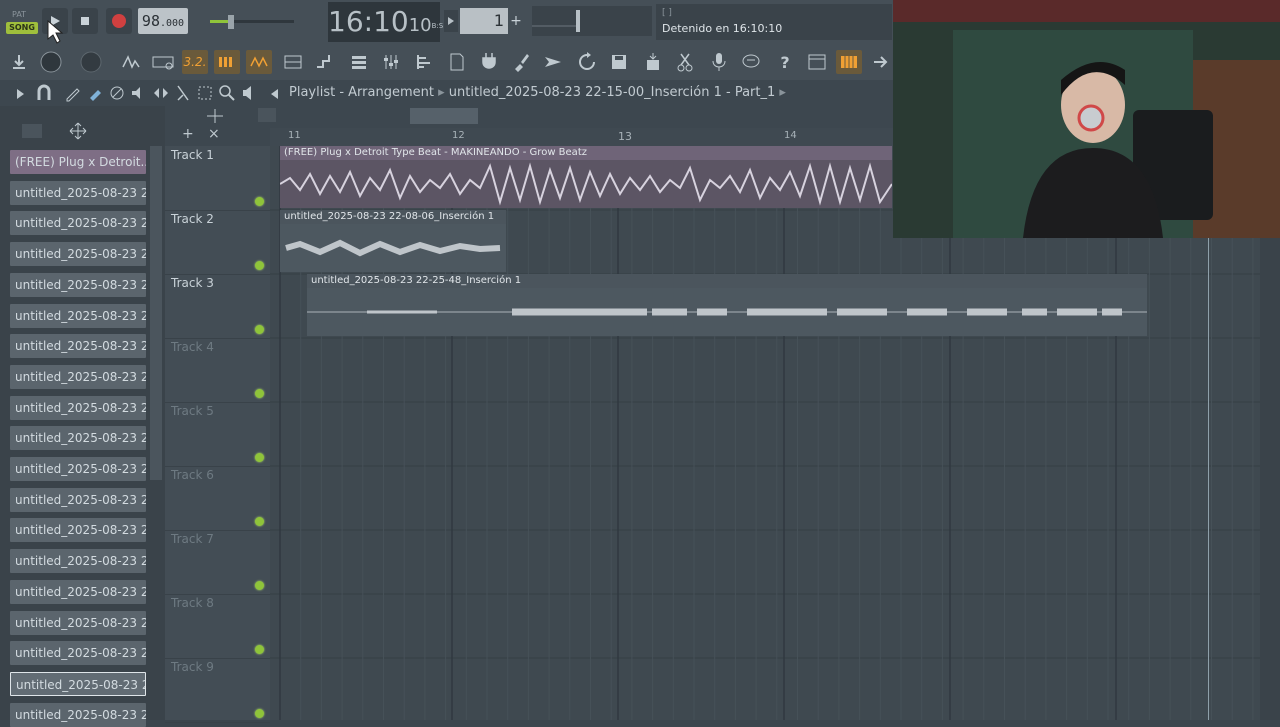  Describe the element at coordinates (117, 95) in the screenshot. I see `delete-tool-icon` at that location.